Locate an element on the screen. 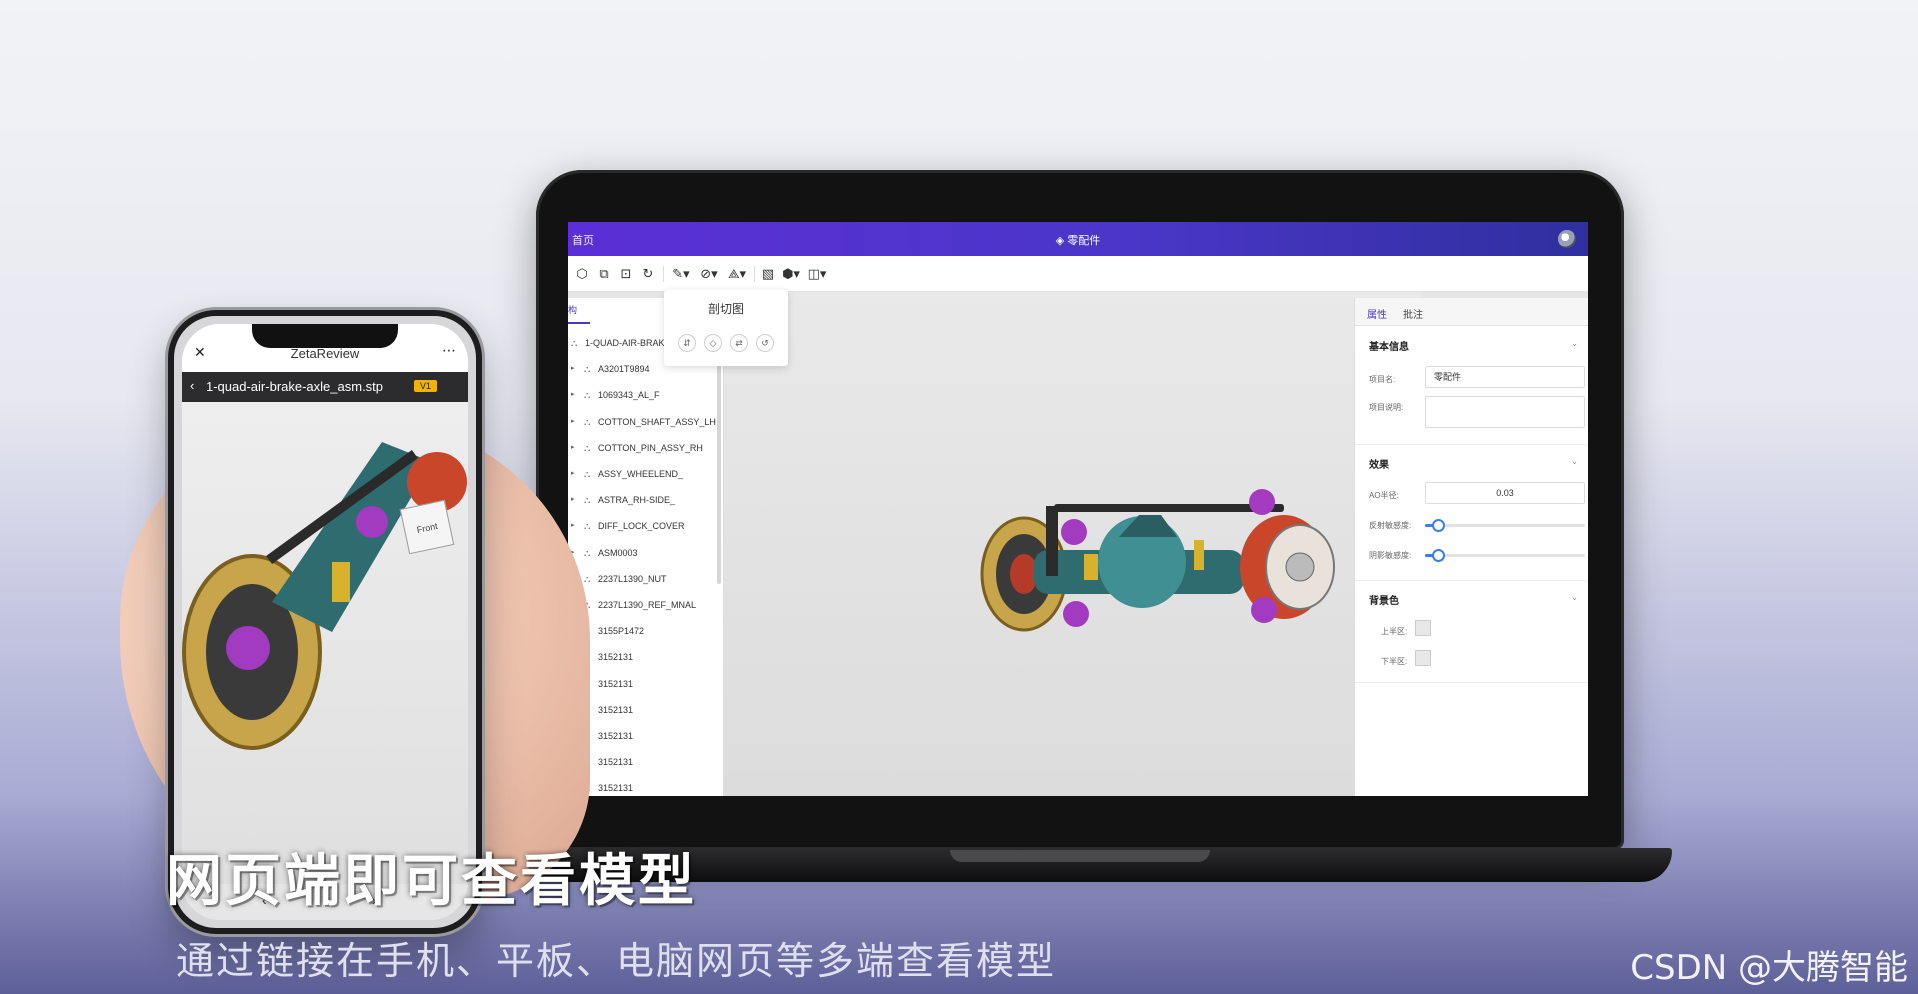 The width and height of the screenshot is (1918, 994). fit-view-icon: ⧉ is located at coordinates (604, 274).